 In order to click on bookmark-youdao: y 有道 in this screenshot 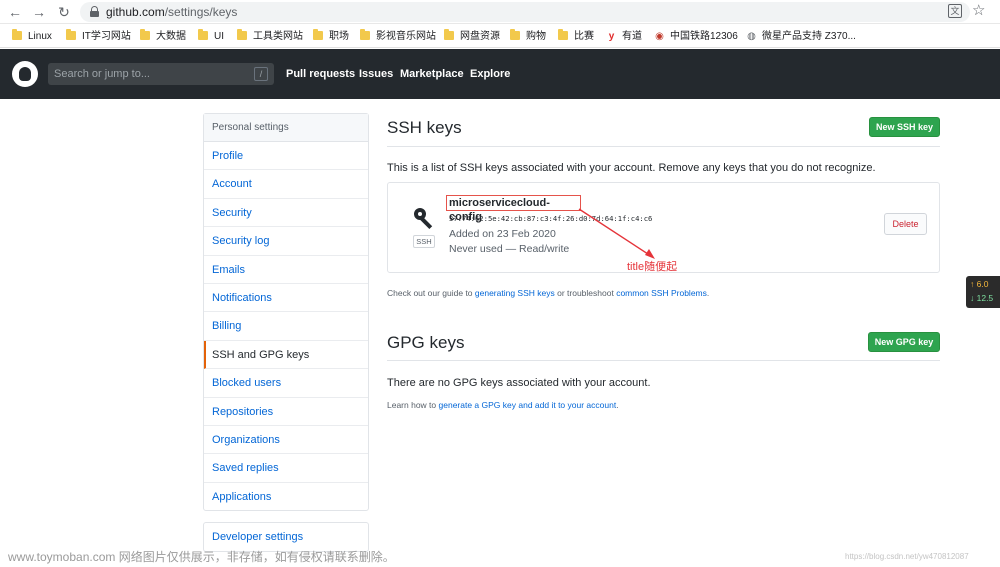, I will do `click(624, 37)`.